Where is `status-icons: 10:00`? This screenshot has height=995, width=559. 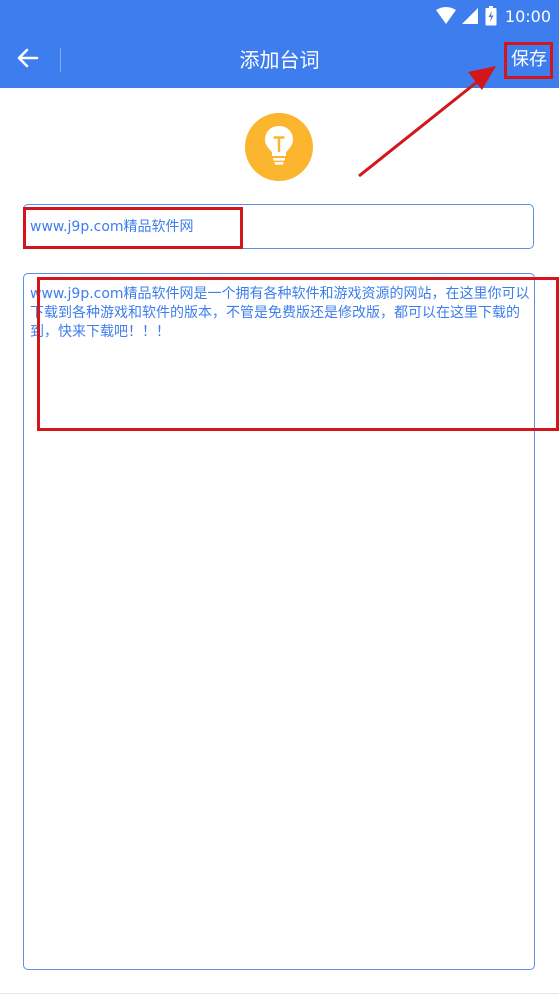
status-icons: 10:00 is located at coordinates (493, 16).